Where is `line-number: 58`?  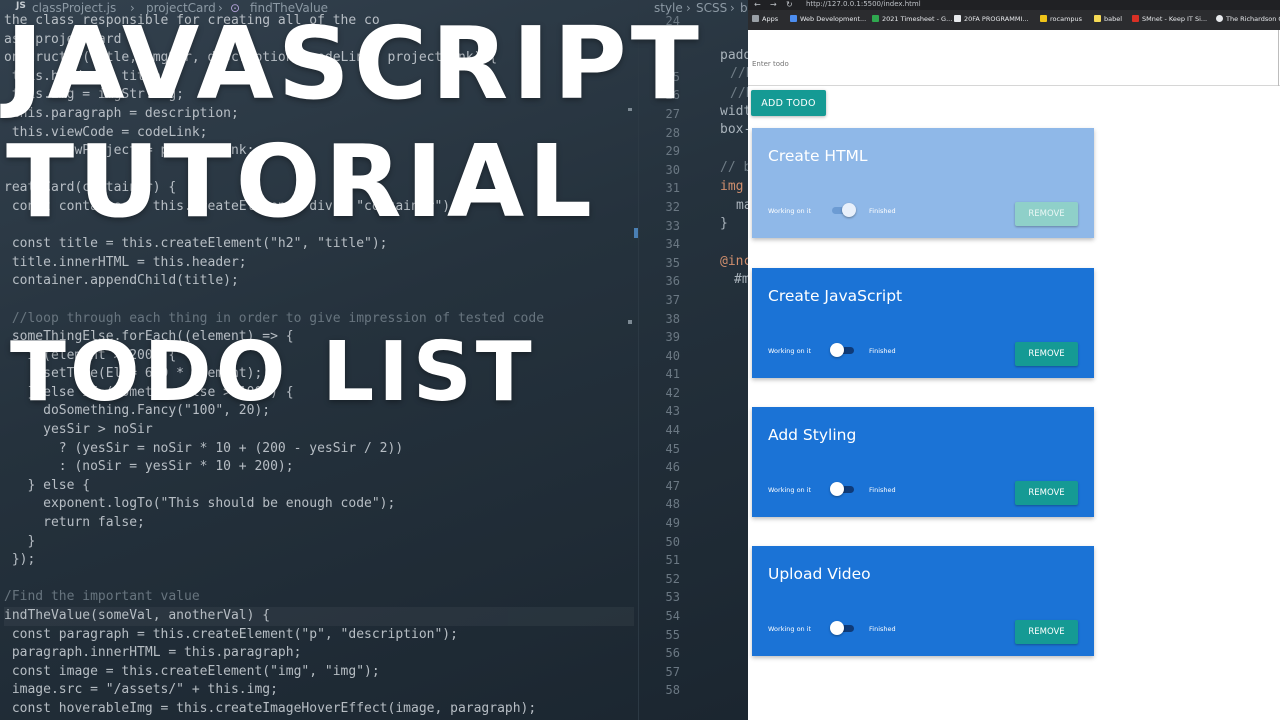
line-number: 58 is located at coordinates (672, 690).